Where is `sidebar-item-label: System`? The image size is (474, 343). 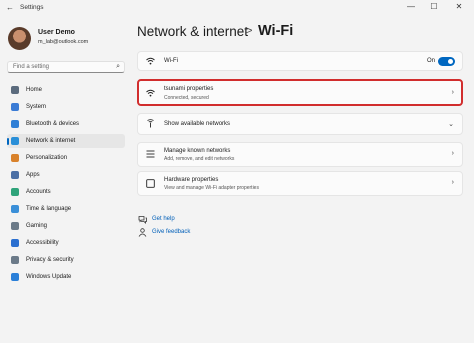
sidebar-item-label: System is located at coordinates (36, 106).